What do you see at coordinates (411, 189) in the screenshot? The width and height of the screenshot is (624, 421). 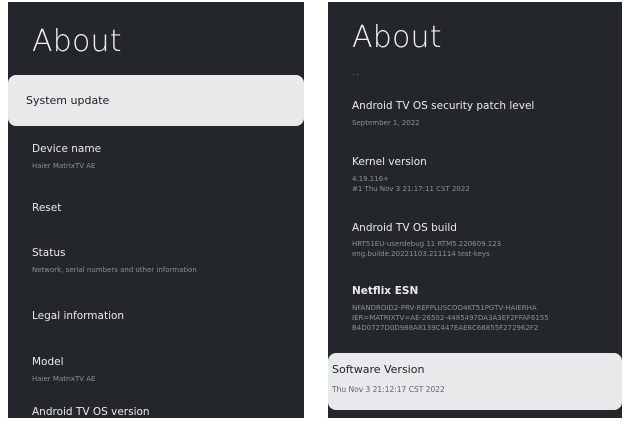 I see `info-item-value-line2: #1 Thu Nov 3 21:17:11 CST 2022` at bounding box center [411, 189].